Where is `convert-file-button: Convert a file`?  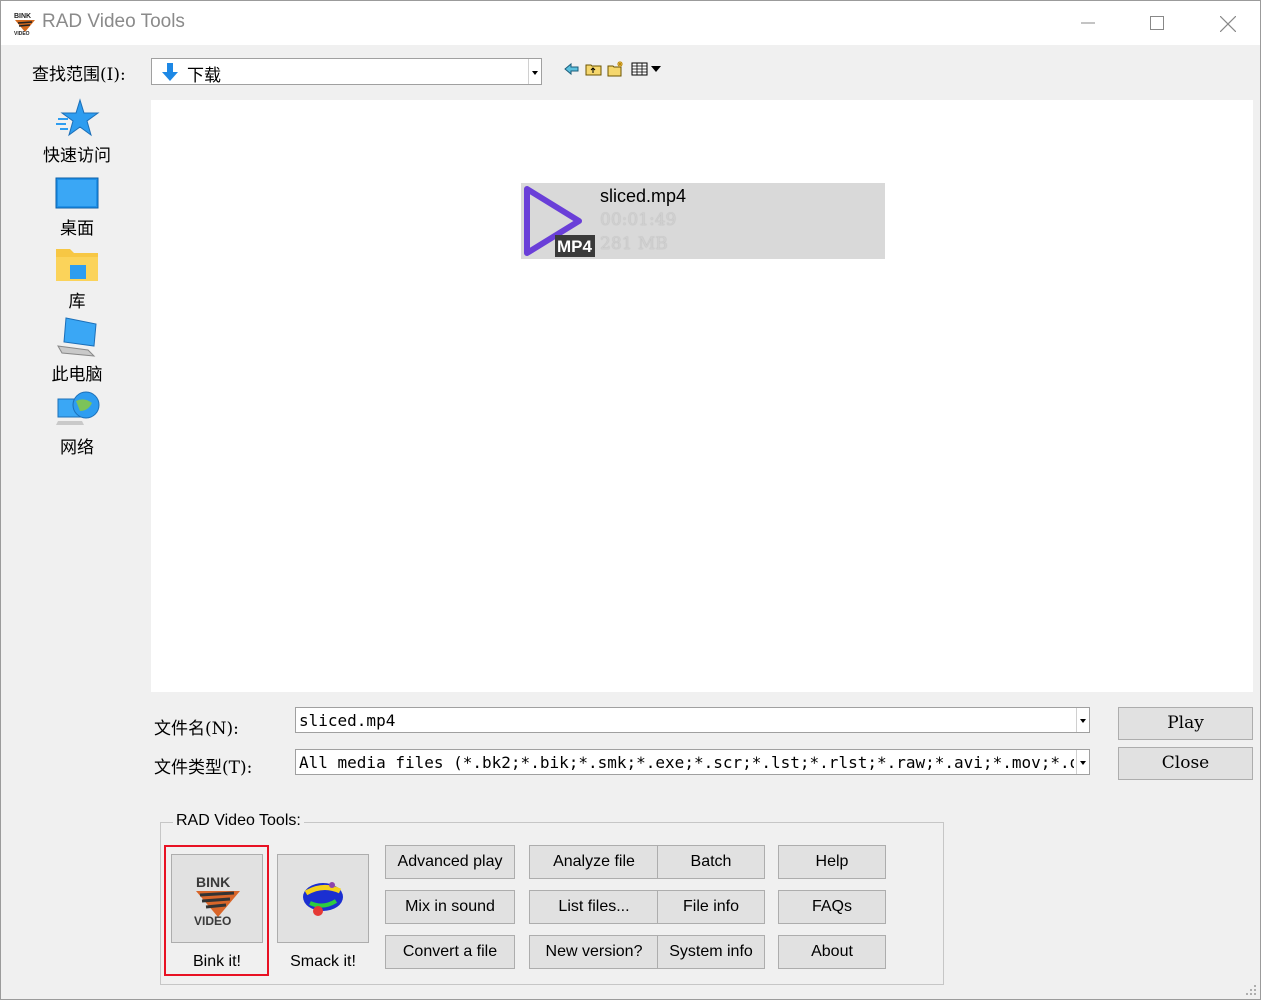
convert-file-button: Convert a file is located at coordinates (450, 952).